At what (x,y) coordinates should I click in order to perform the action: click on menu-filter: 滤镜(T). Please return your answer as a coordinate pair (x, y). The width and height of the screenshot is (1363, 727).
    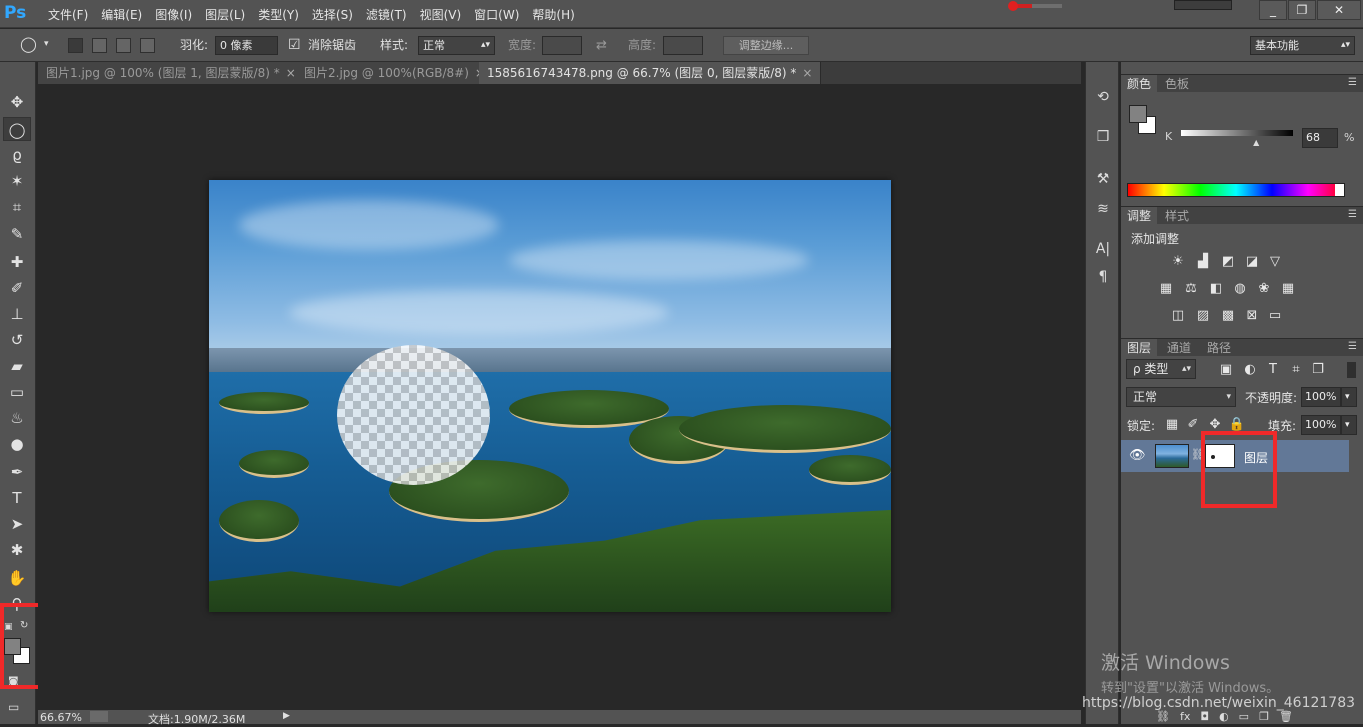
    Looking at the image, I should click on (386, 14).